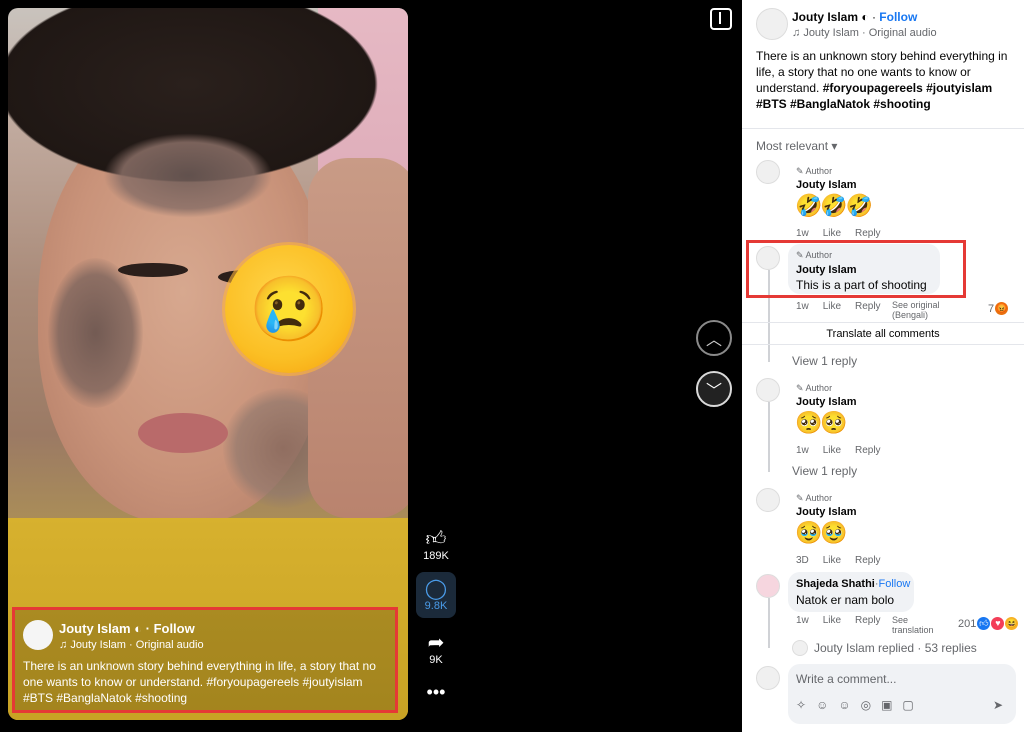 Image resolution: width=1024 pixels, height=732 pixels. What do you see at coordinates (1002, 308) in the screenshot?
I see `angry-react-icon: 😡` at bounding box center [1002, 308].